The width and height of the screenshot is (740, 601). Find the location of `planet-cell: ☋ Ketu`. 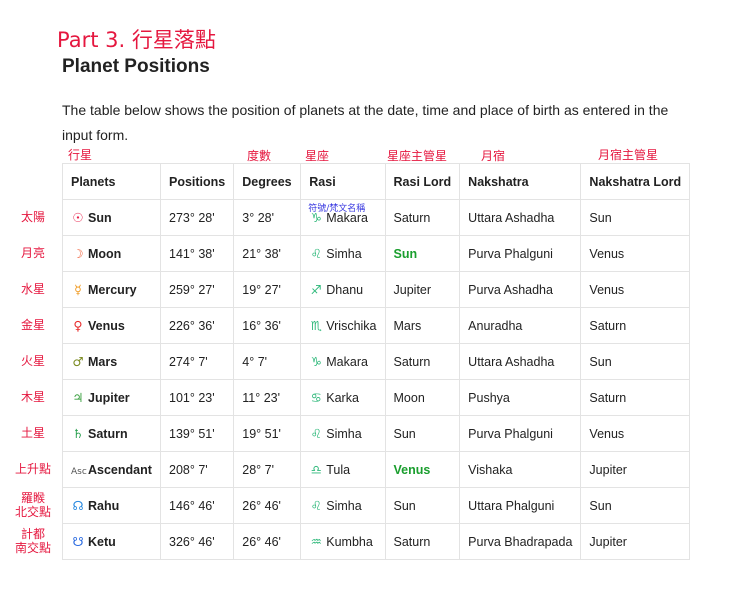

planet-cell: ☋ Ketu is located at coordinates (111, 541).